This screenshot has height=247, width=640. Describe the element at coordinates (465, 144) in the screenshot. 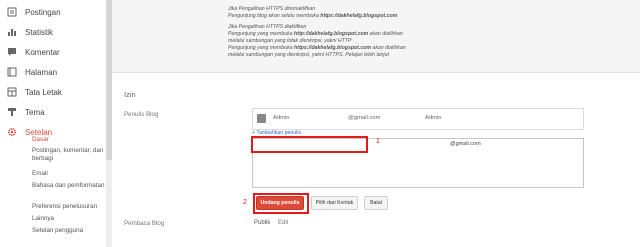

I see `invite-email-value: @gmail.com` at that location.